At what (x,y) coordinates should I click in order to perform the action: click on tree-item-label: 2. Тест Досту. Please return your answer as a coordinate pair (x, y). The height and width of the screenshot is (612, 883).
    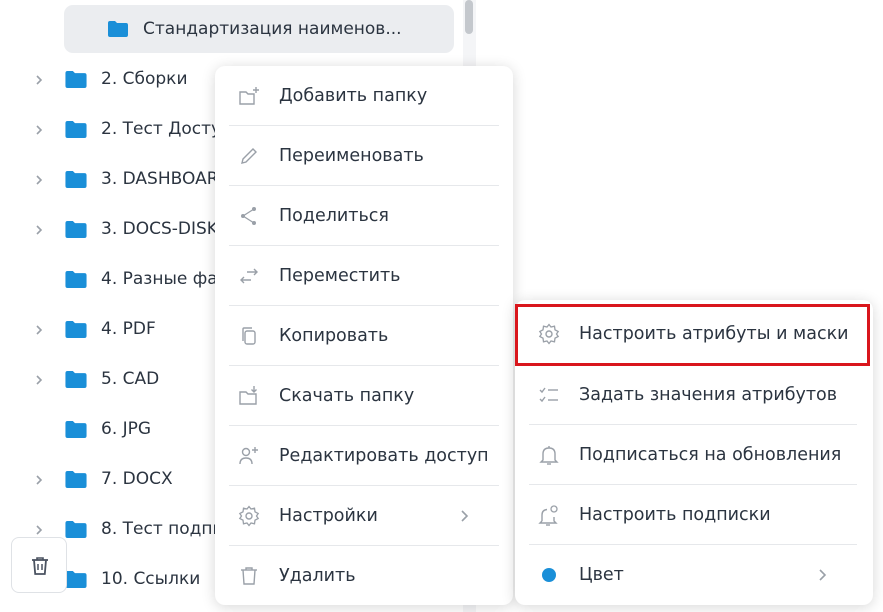
    Looking at the image, I should click on (161, 129).